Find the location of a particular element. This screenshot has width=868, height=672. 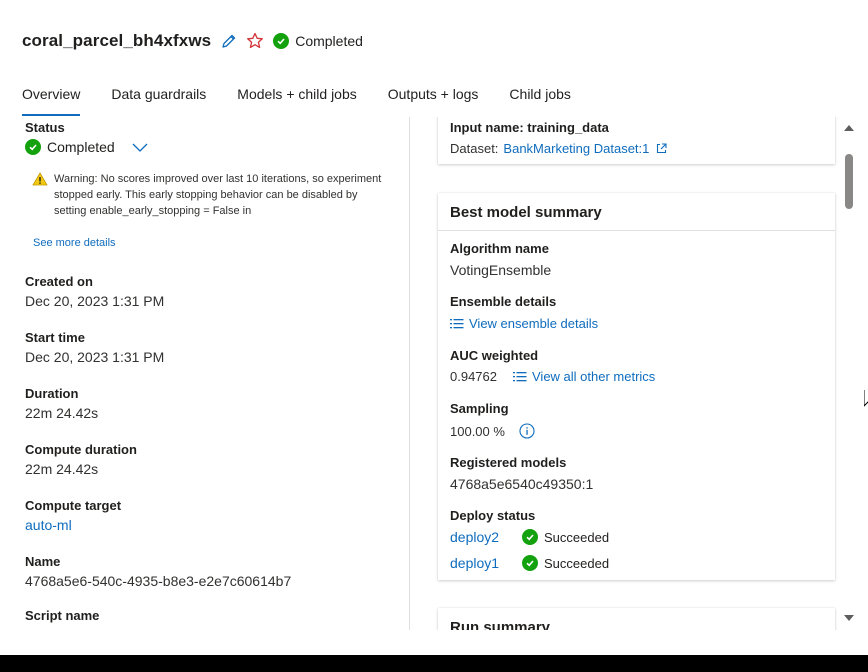

compute-target-label: Compute target is located at coordinates (73, 505).